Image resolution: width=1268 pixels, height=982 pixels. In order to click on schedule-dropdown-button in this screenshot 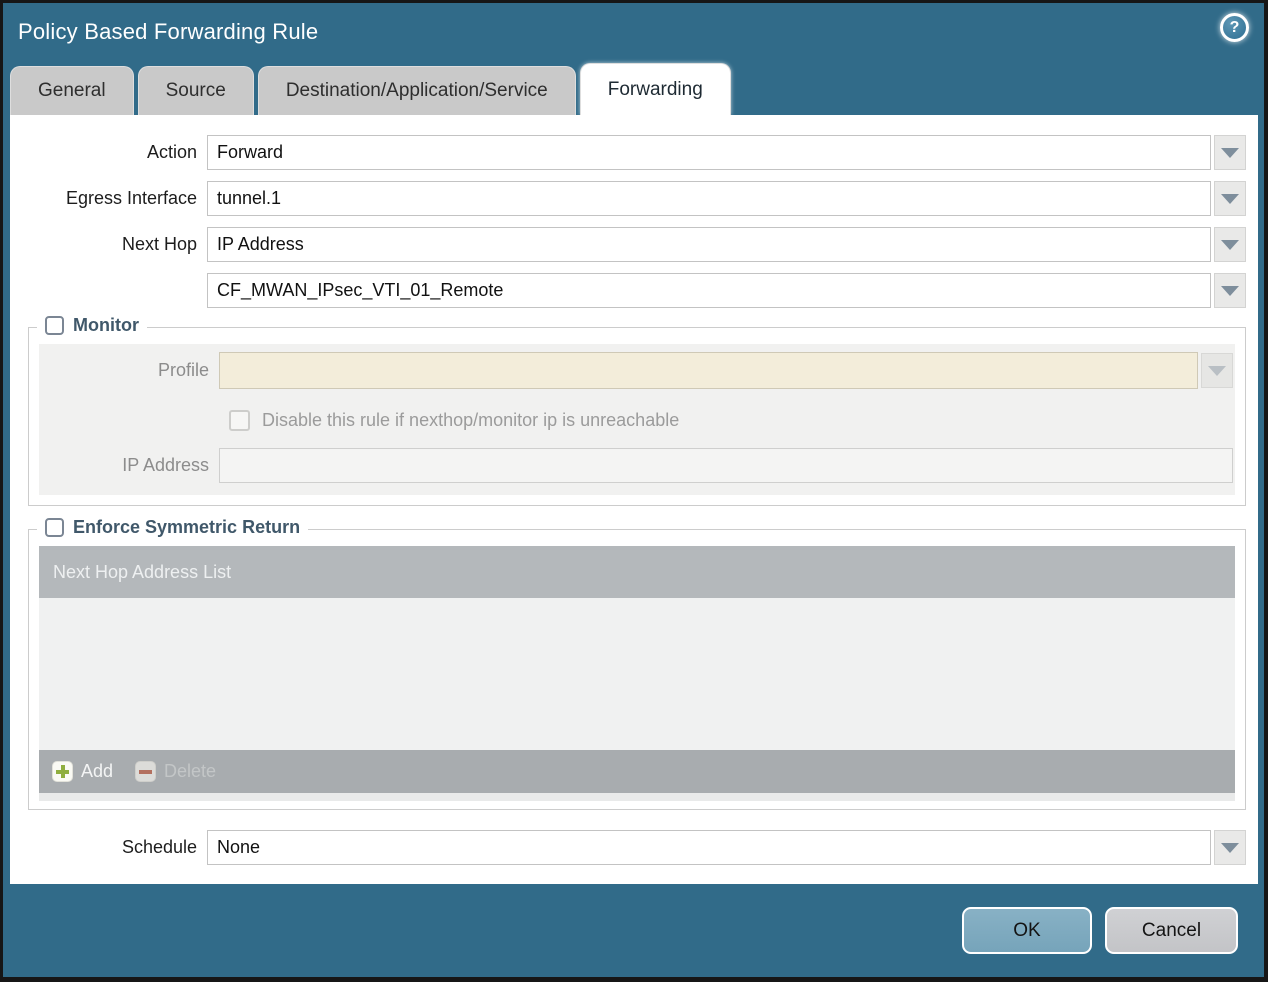, I will do `click(1230, 847)`.